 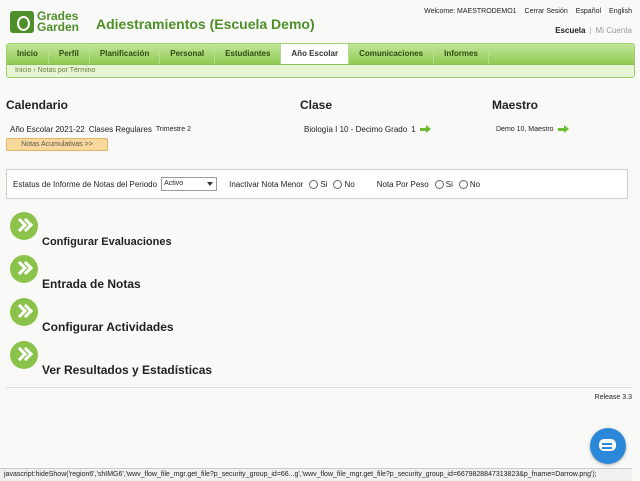 What do you see at coordinates (316, 105) in the screenshot?
I see `clase-heading: Clase` at bounding box center [316, 105].